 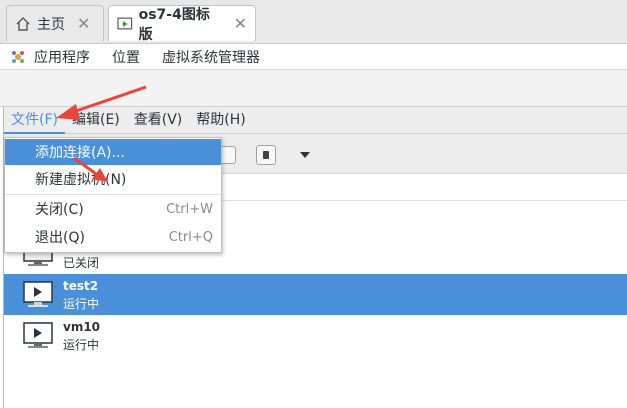 What do you see at coordinates (305, 155) in the screenshot?
I see `chevron-down-icon` at bounding box center [305, 155].